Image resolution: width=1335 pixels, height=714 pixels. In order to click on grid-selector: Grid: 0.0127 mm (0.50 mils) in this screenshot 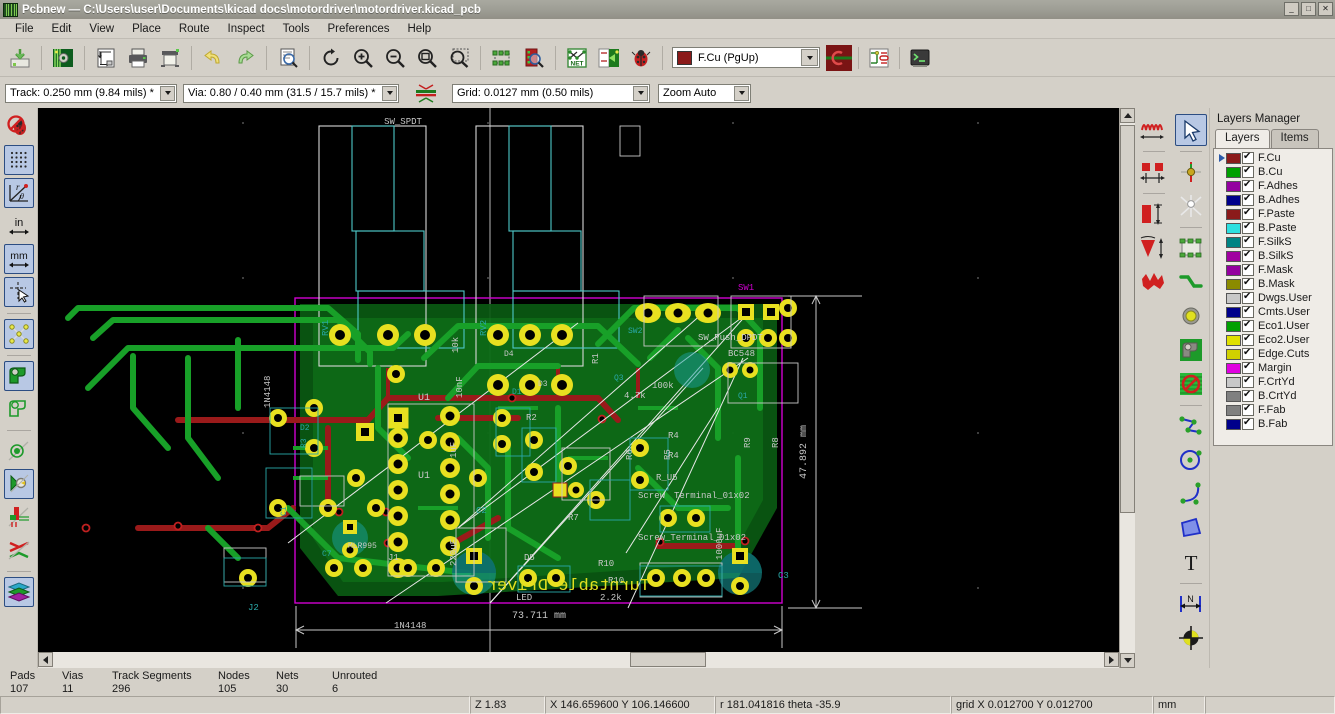, I will do `click(551, 93)`.